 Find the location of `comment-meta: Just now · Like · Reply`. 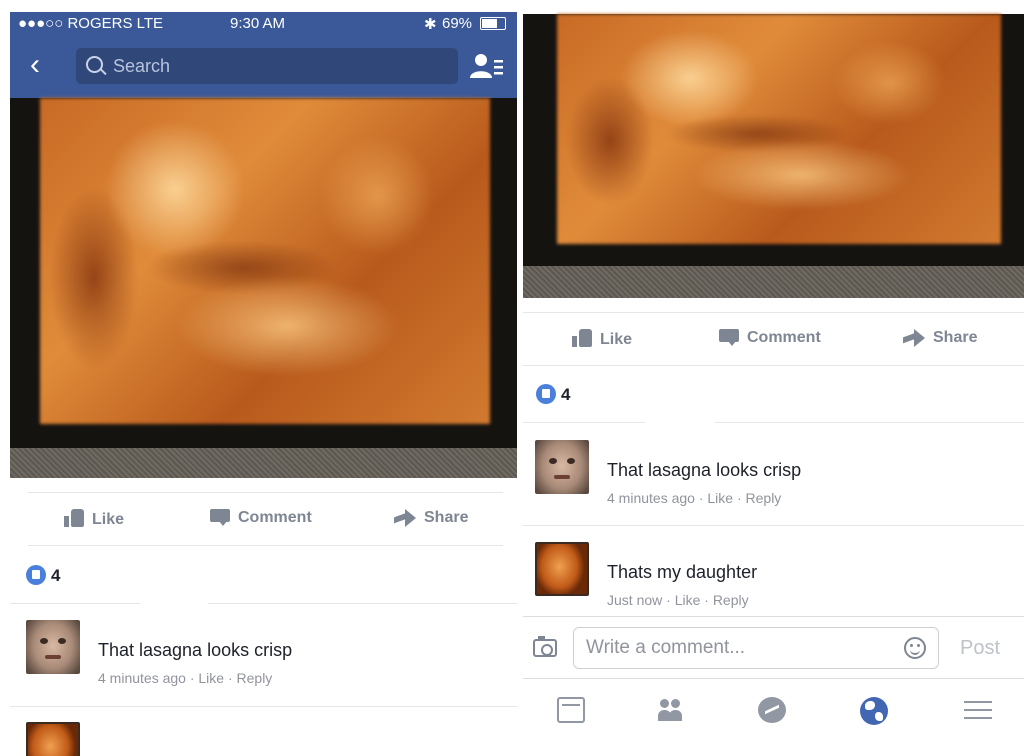

comment-meta: Just now · Like · Reply is located at coordinates (678, 600).